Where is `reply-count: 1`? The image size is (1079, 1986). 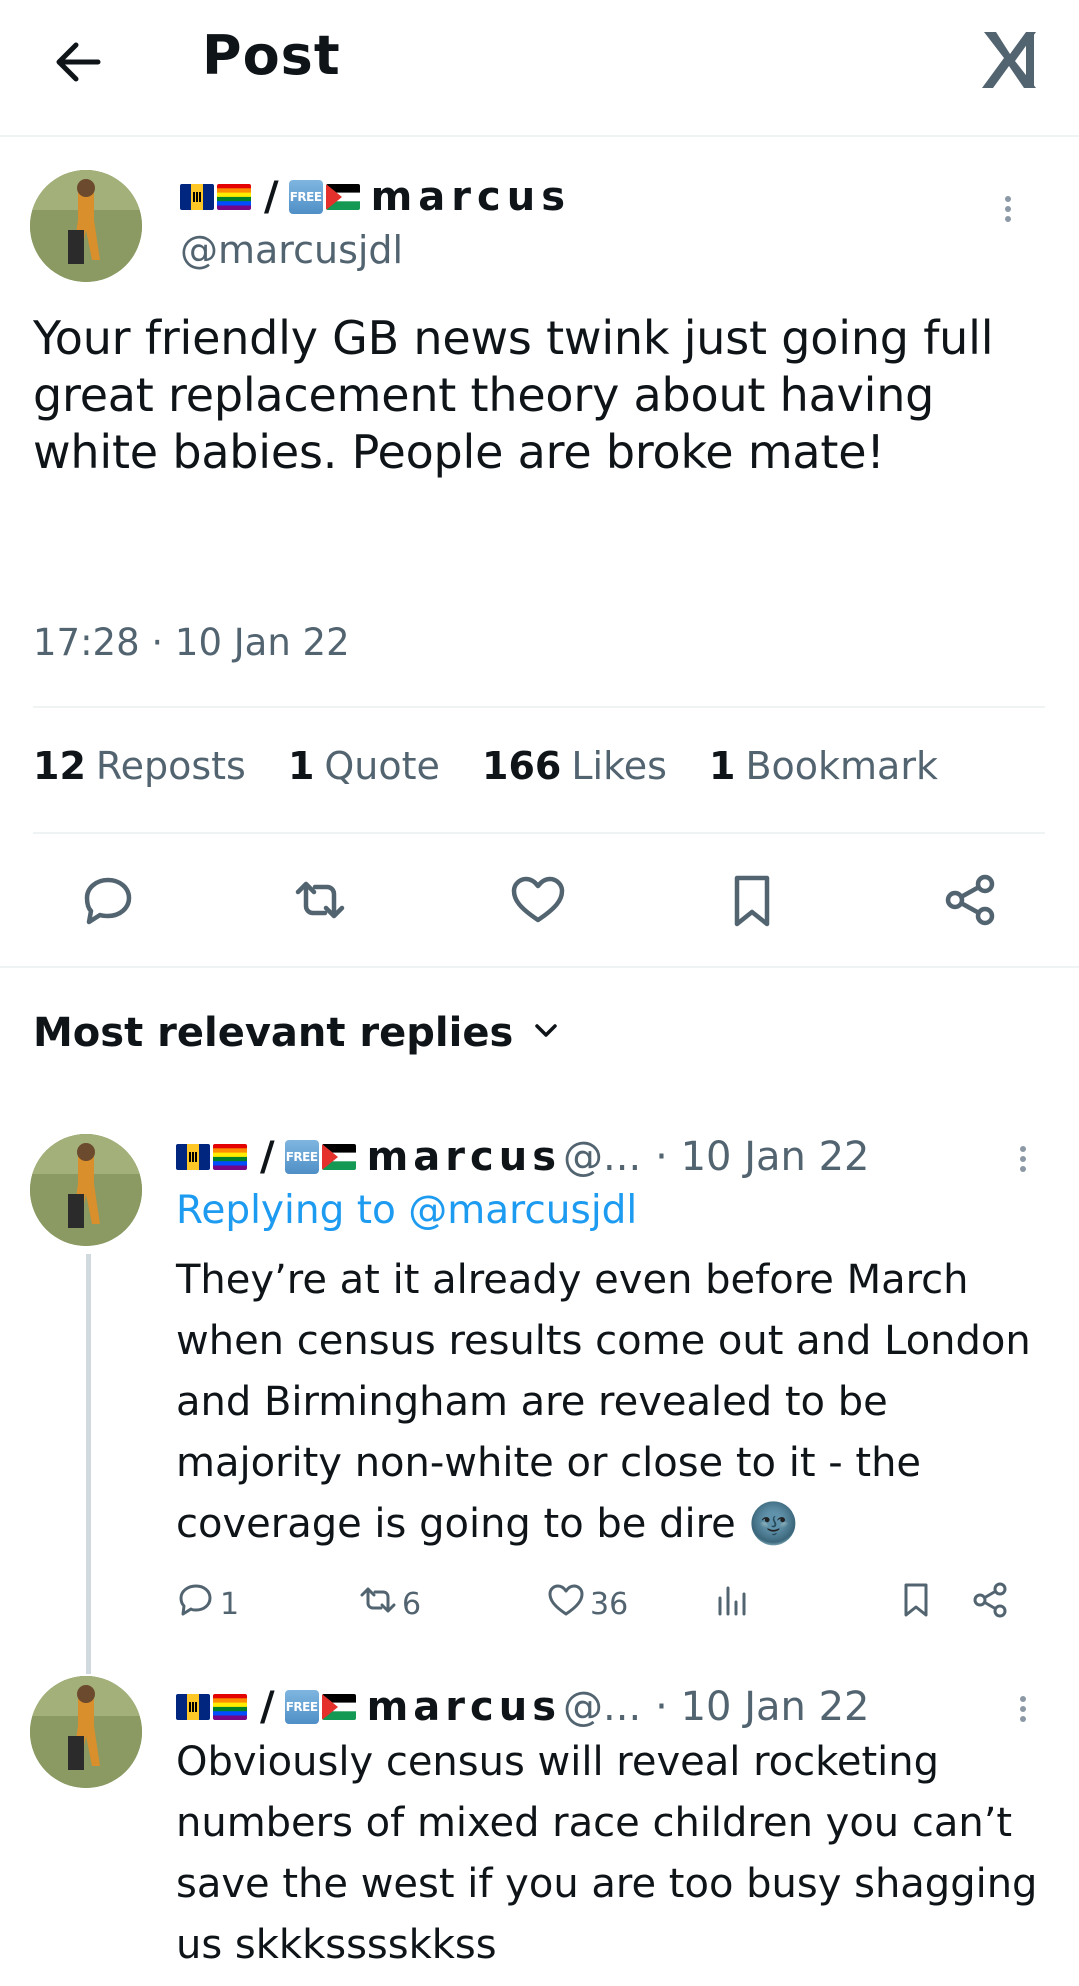 reply-count: 1 is located at coordinates (207, 1604).